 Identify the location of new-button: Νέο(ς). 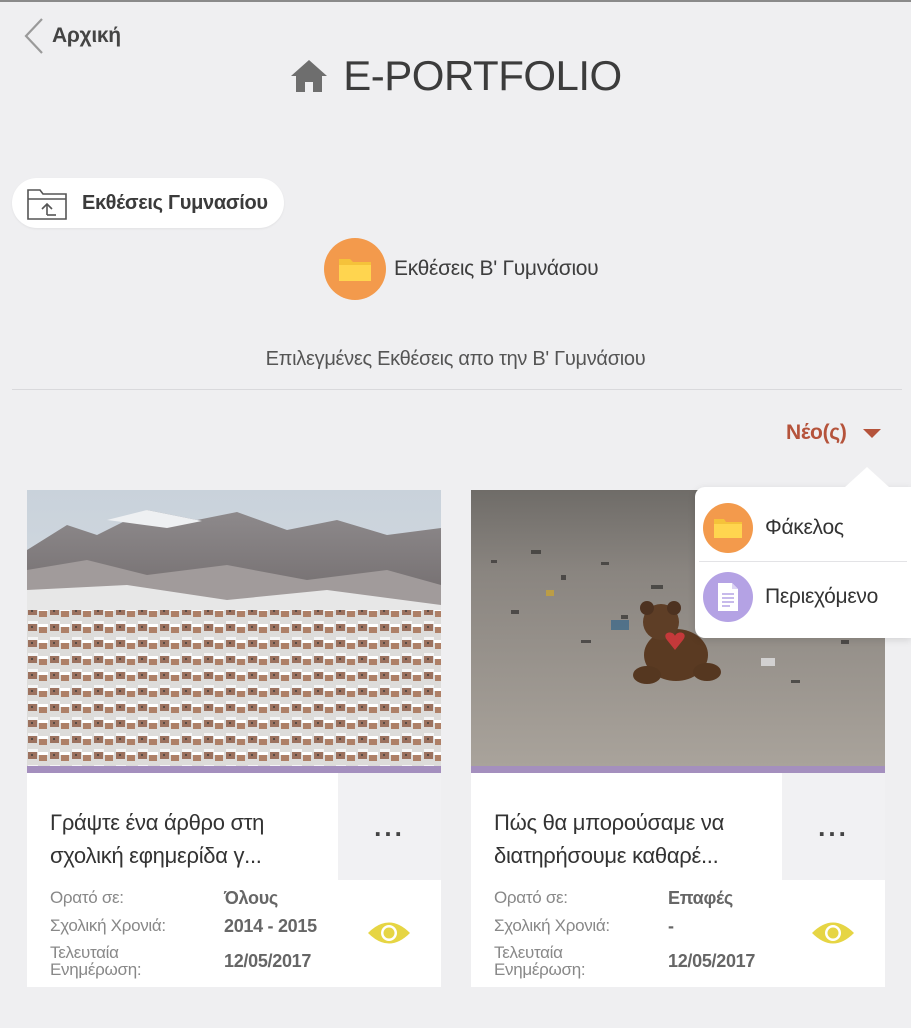
(833, 433).